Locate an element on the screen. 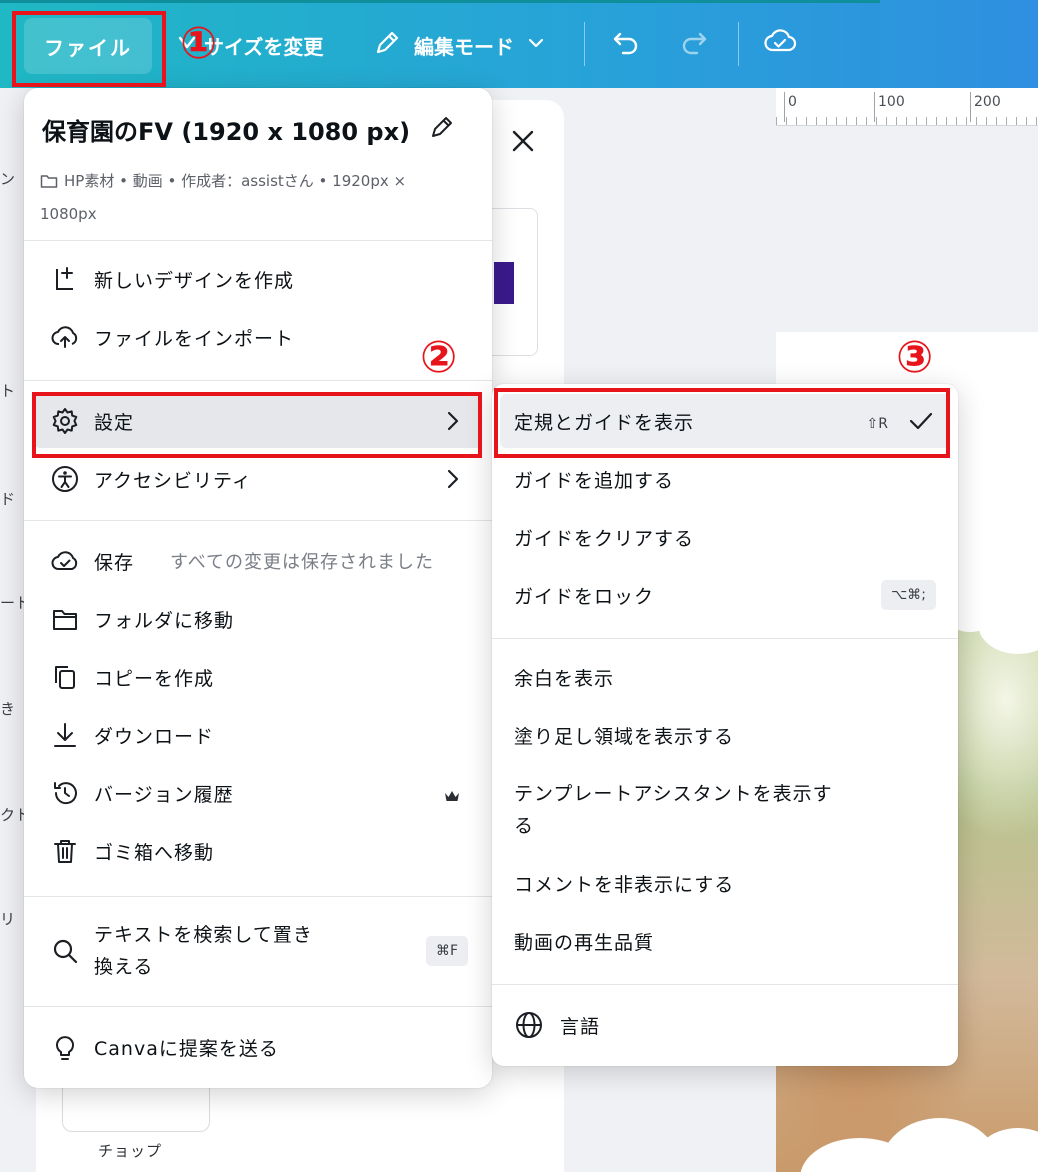 Image resolution: width=1038 pixels, height=1172 pixels. lock-guides-label: ガイドをロック is located at coordinates (584, 596).